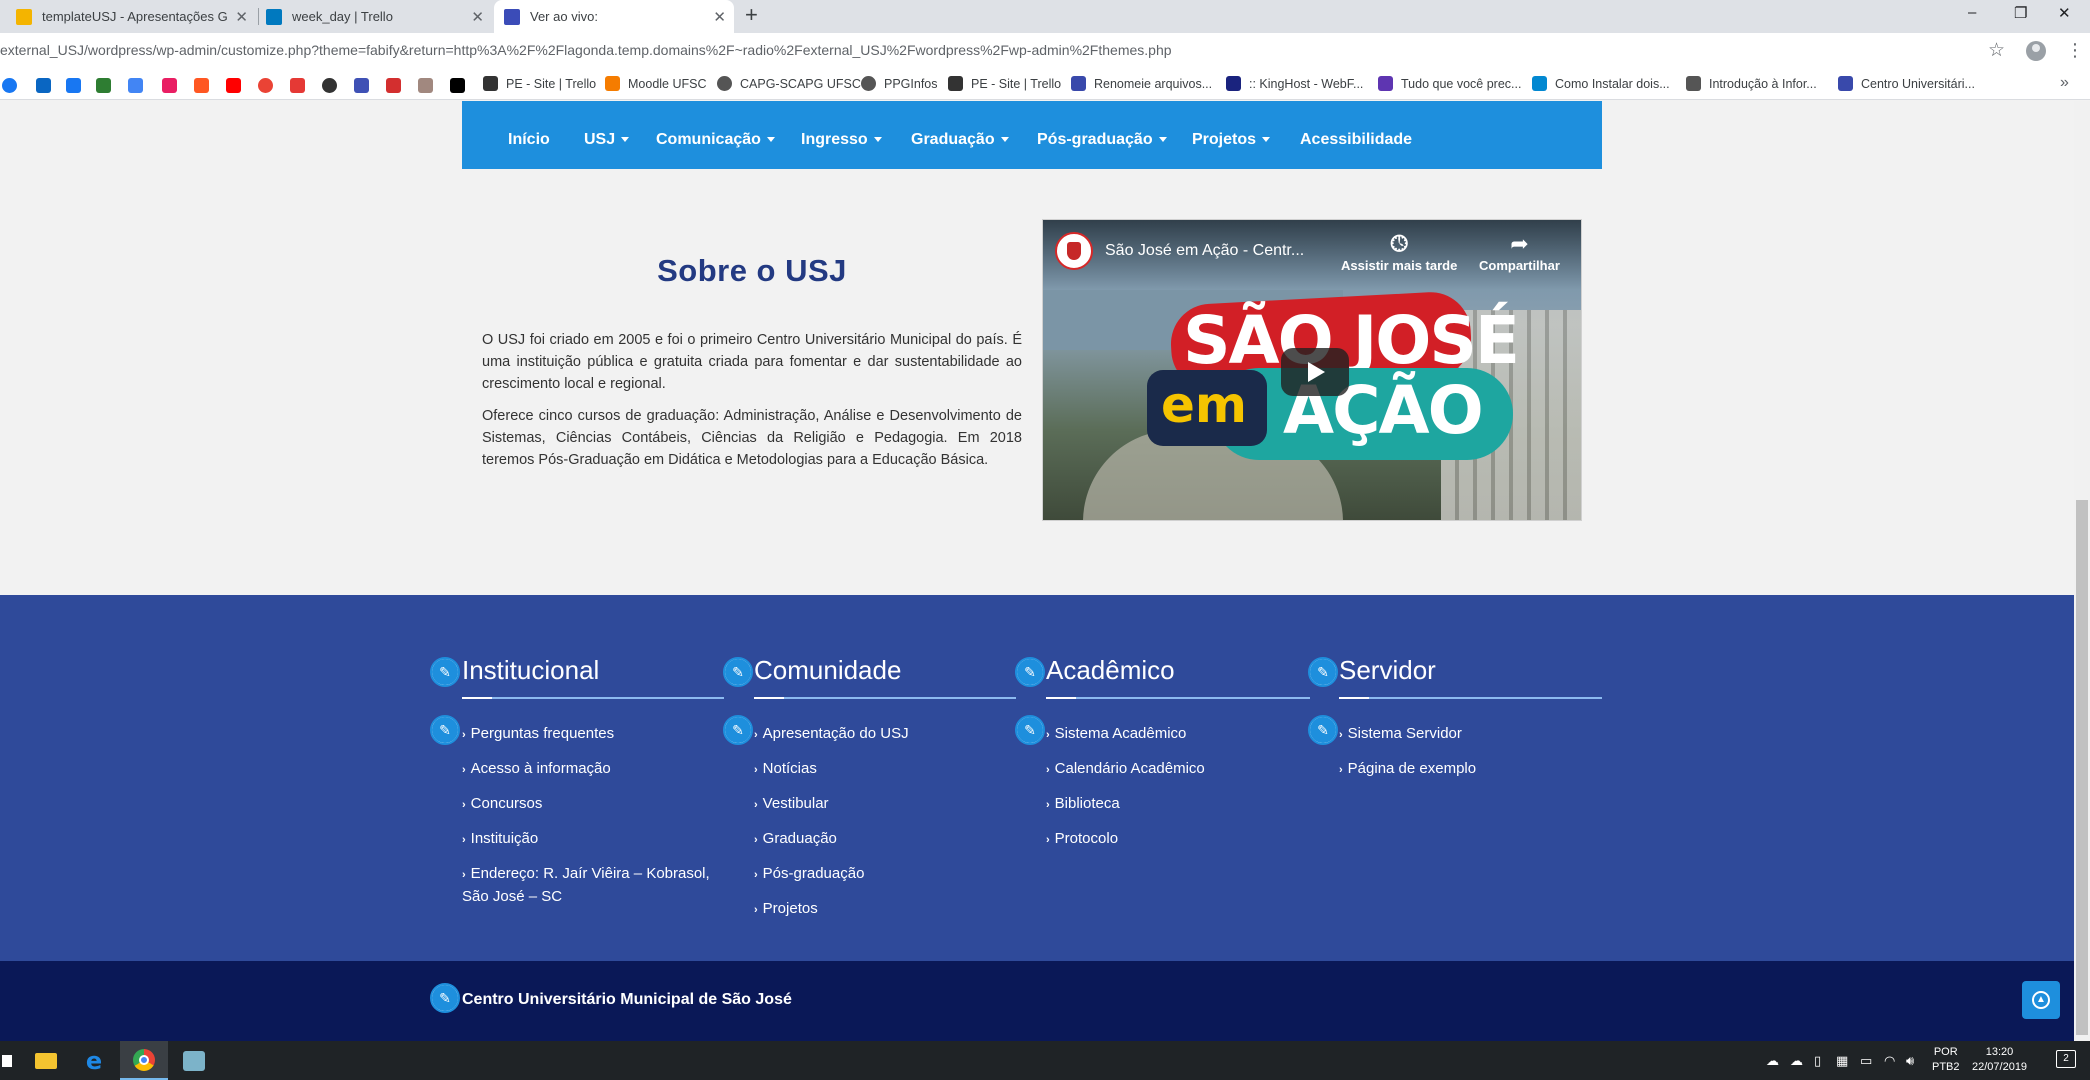  Describe the element at coordinates (607, 140) in the screenshot. I see `nav-item-usj: USJ` at that location.